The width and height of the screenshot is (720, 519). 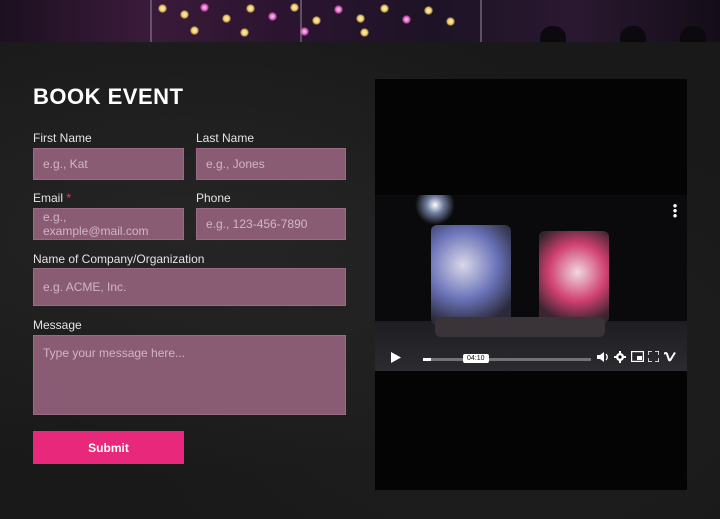 I want to click on email-input: e.g., example@mail.com, so click(x=108, y=224).